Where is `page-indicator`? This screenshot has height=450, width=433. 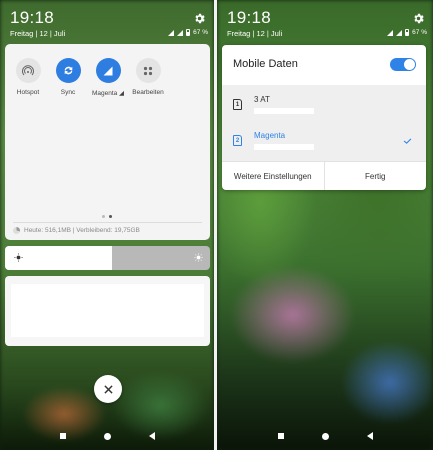 page-indicator is located at coordinates (107, 216).